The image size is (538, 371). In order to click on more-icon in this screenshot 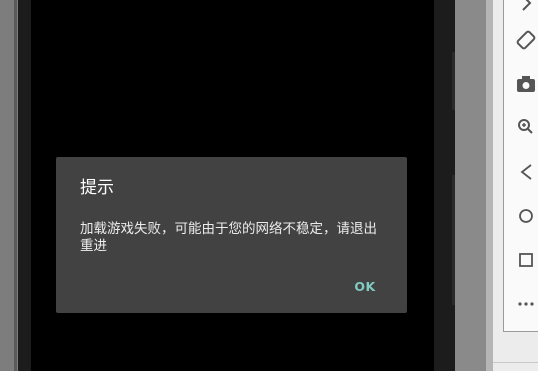, I will do `click(526, 304)`.